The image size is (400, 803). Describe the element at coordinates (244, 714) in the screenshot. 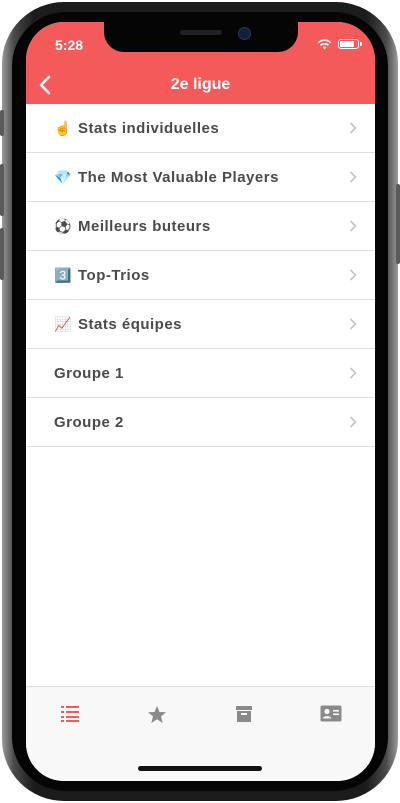

I see `archive-icon` at that location.